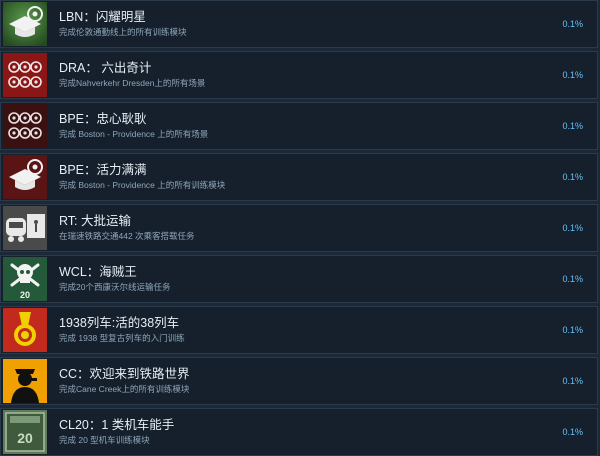 This screenshot has width=600, height=456. I want to click on achievement-row: 20 WCL：海贼王 完成20个西康沃尔线运输任务 0.1%, so click(299, 279).